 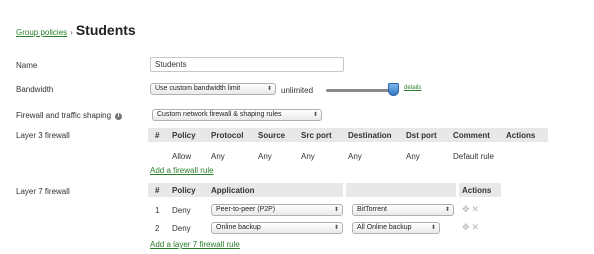 What do you see at coordinates (238, 227) in the screenshot?
I see `l7-row2-category-value: Online backup` at bounding box center [238, 227].